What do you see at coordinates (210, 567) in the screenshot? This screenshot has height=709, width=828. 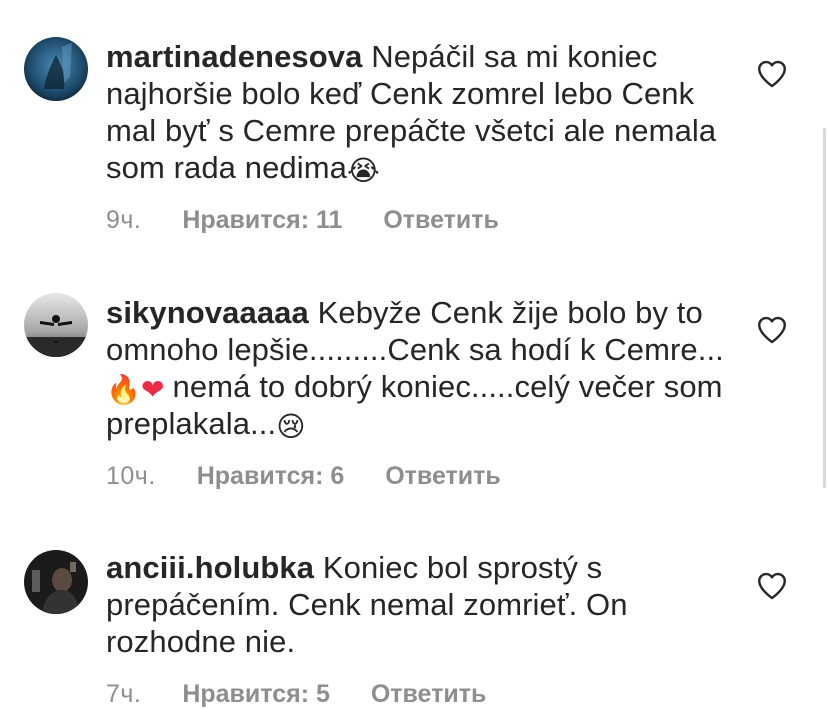 I see `comment-username: anciii.holubka` at bounding box center [210, 567].